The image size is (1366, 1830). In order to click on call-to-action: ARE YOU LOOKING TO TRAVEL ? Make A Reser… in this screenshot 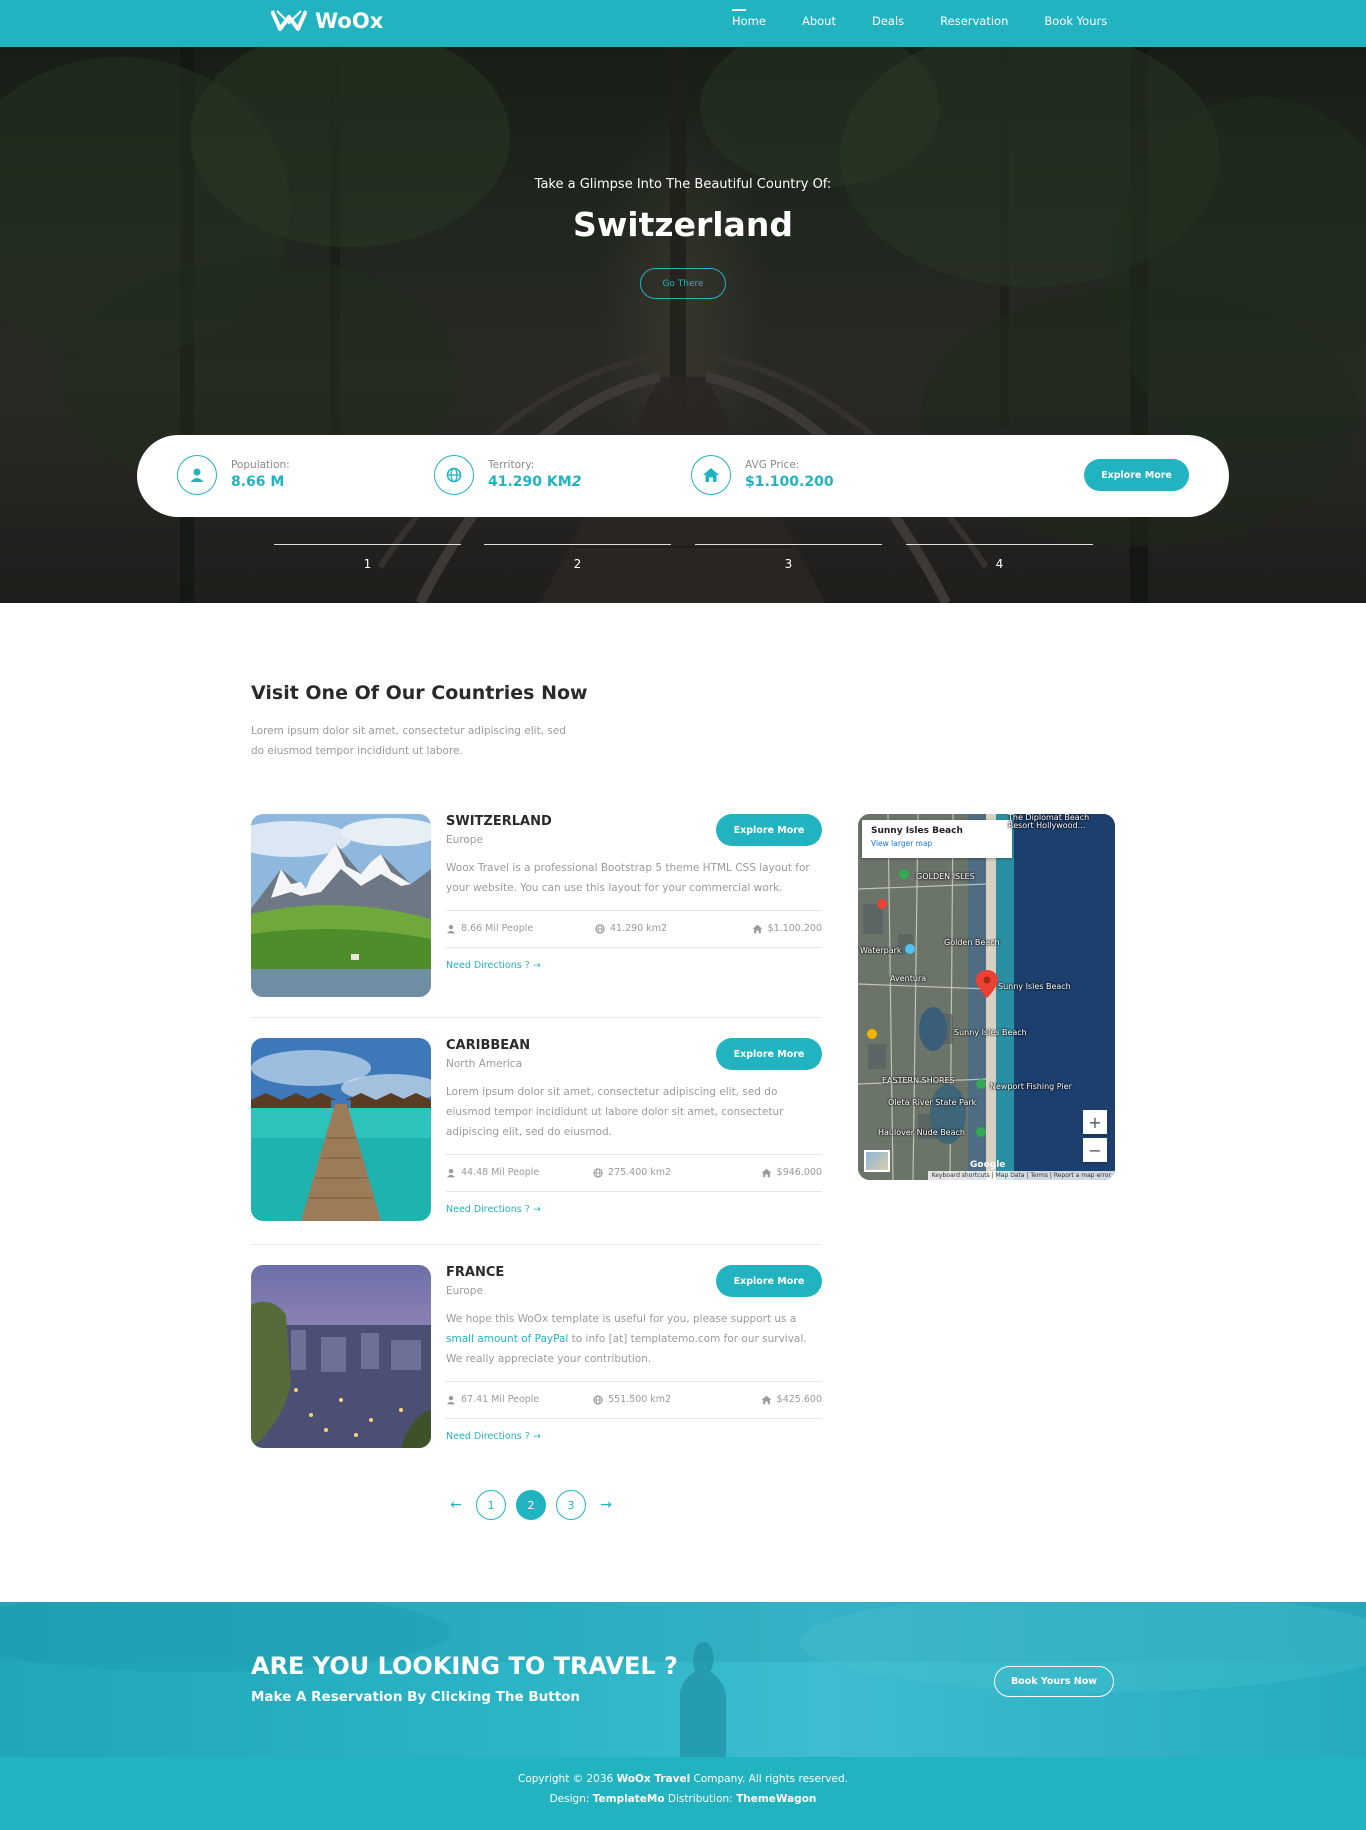, I will do `click(683, 1679)`.